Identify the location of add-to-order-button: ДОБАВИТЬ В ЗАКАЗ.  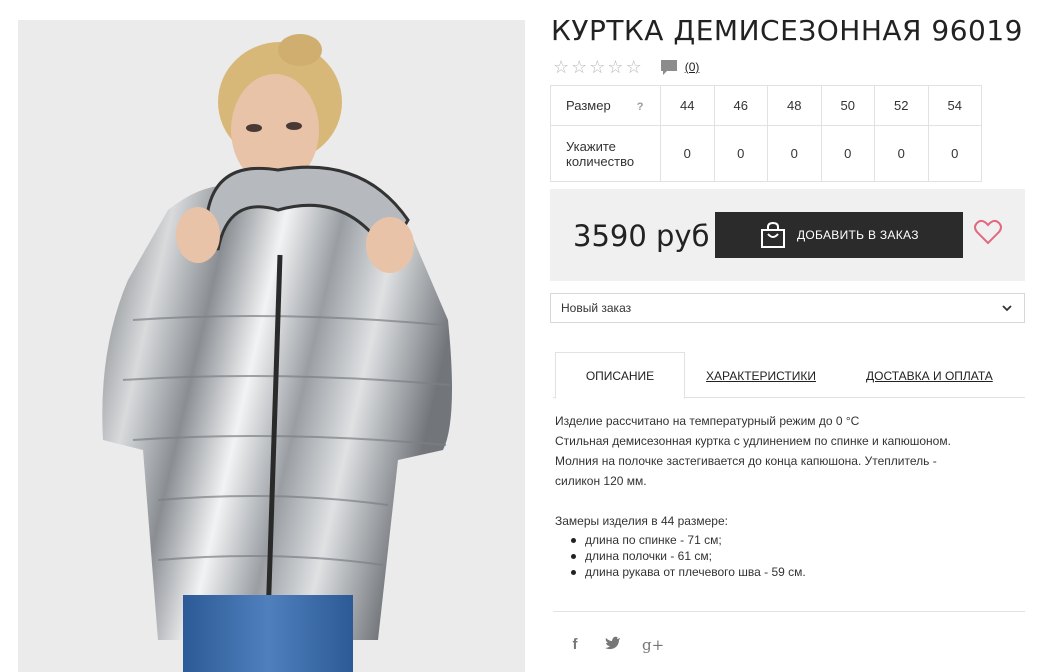
(839, 235).